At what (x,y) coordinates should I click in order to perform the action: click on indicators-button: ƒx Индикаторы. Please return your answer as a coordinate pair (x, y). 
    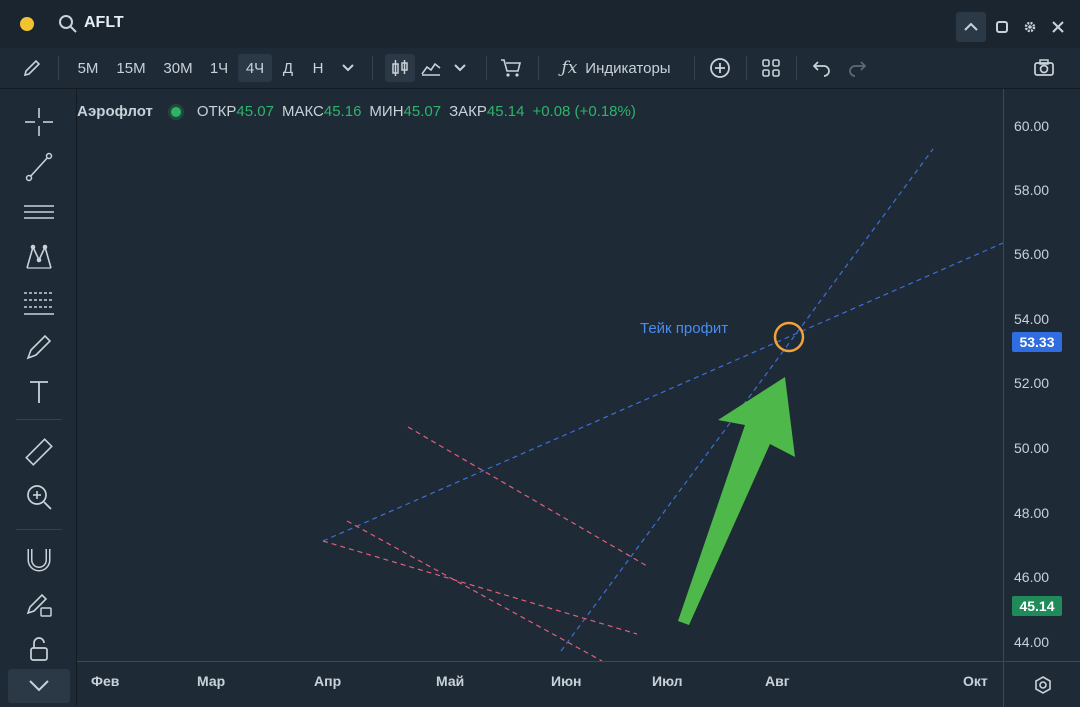
    Looking at the image, I should click on (616, 68).